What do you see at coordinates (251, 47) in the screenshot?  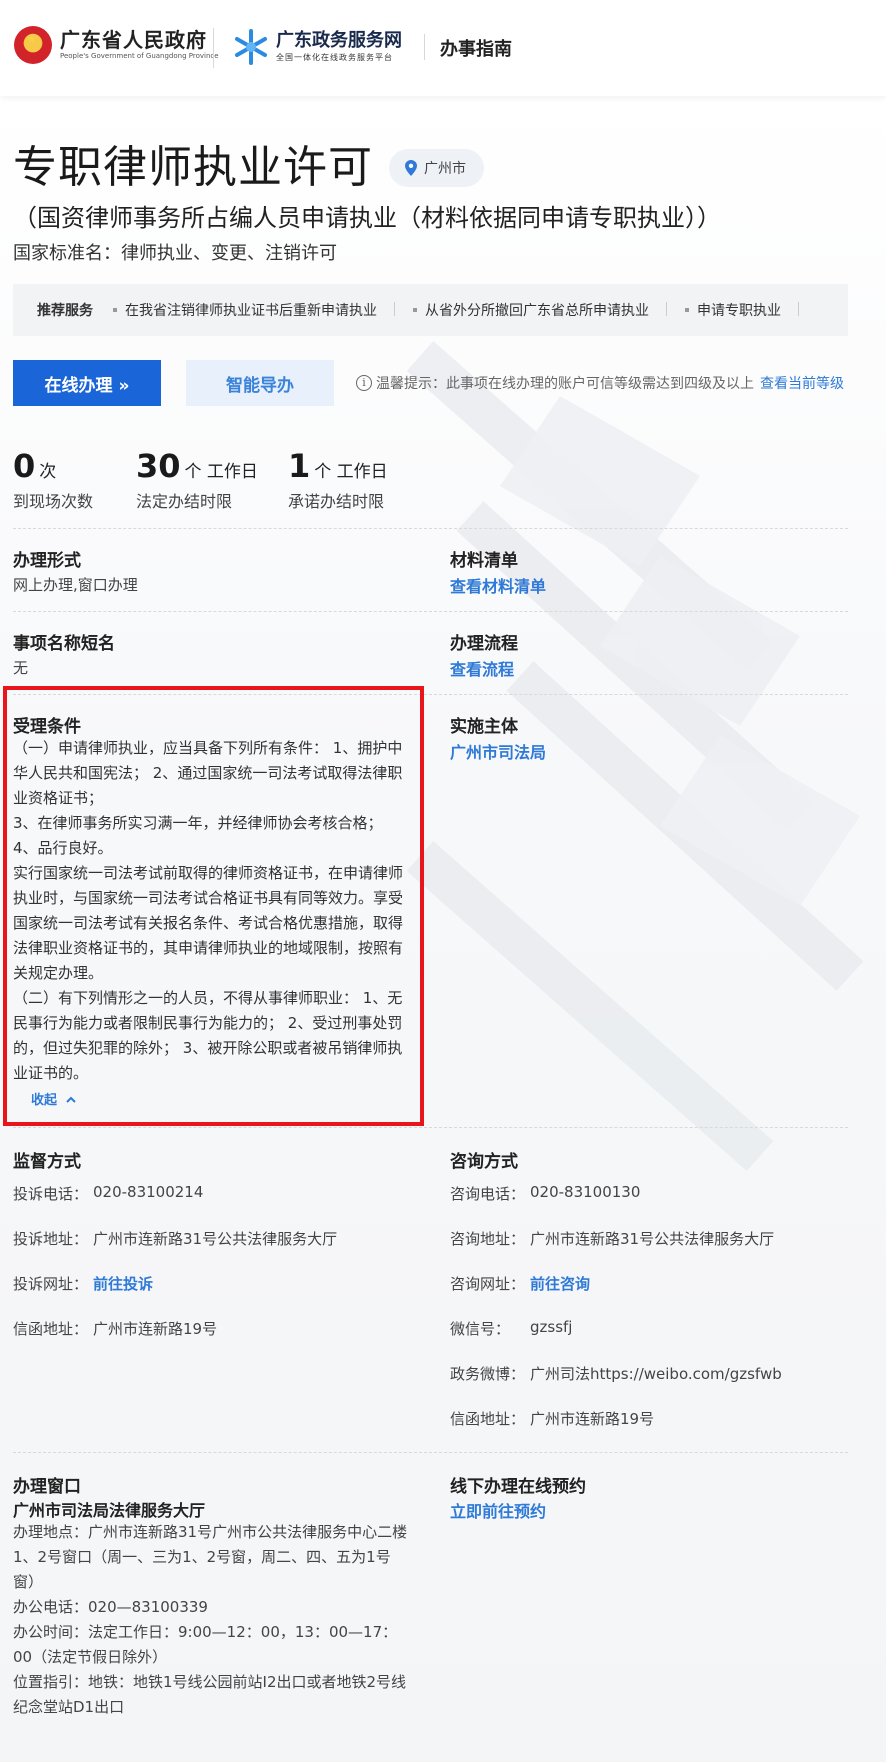 I see `snowflake-logo-icon` at bounding box center [251, 47].